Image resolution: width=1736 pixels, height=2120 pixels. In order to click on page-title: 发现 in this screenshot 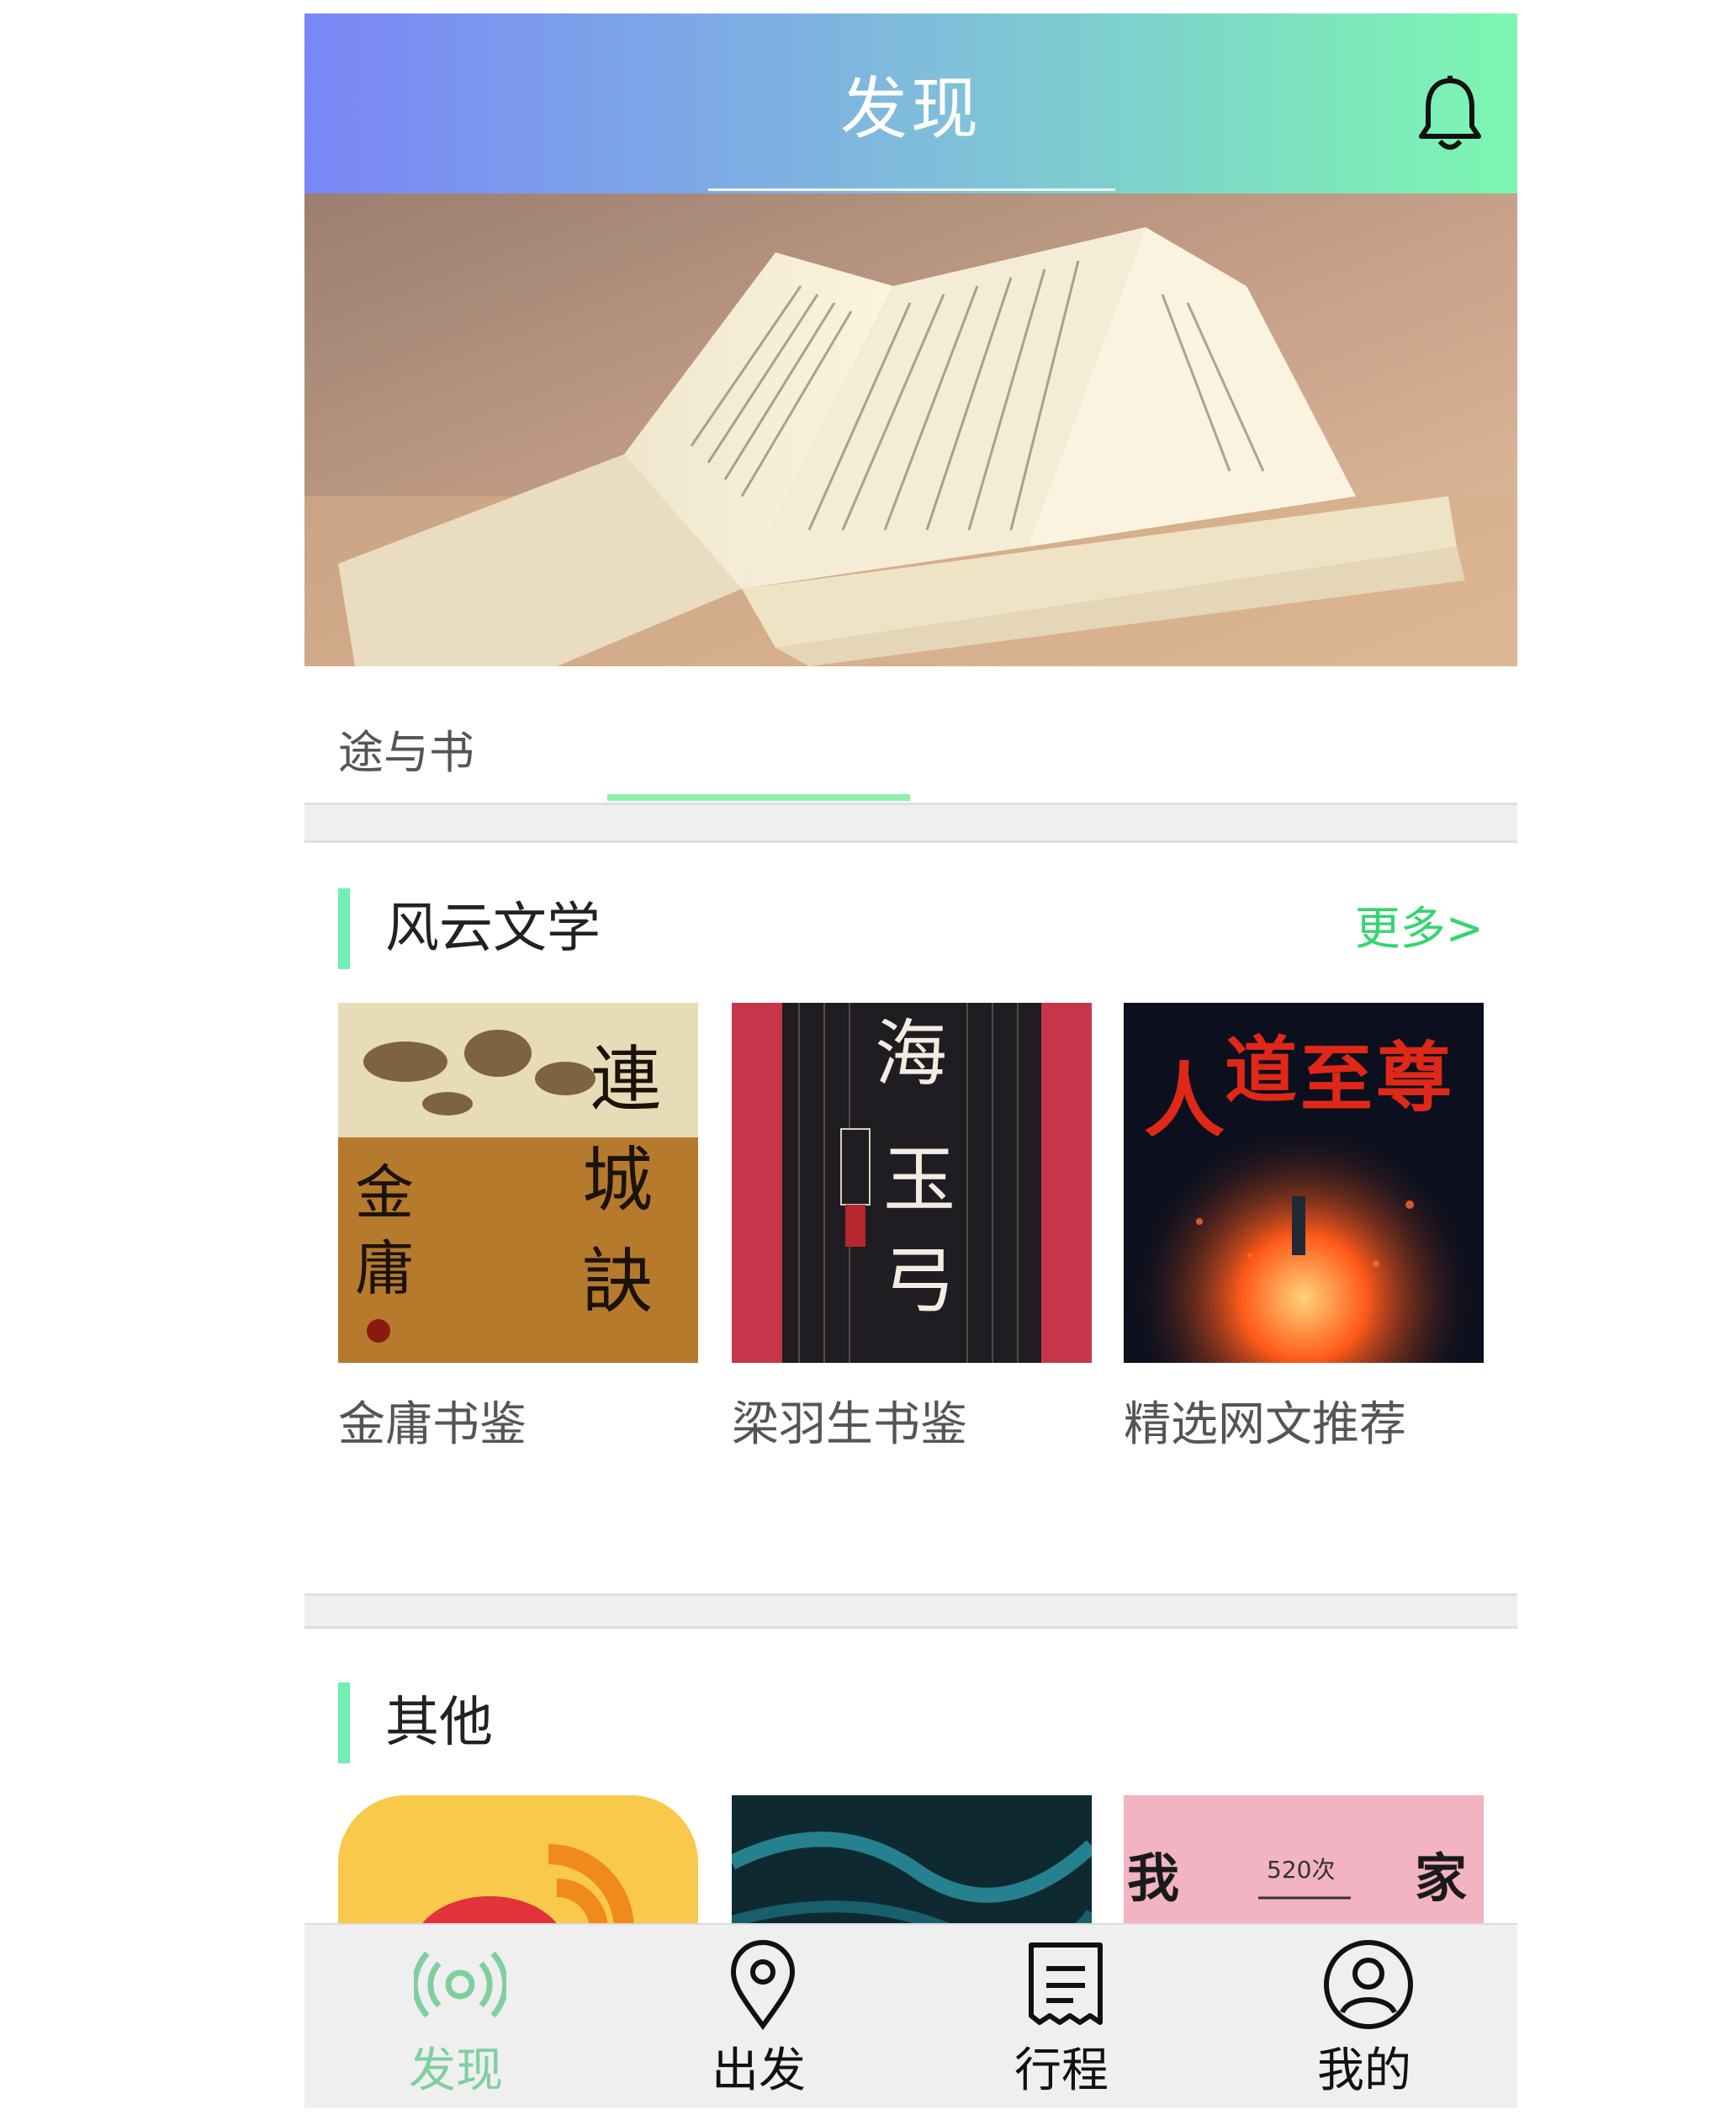, I will do `click(911, 109)`.